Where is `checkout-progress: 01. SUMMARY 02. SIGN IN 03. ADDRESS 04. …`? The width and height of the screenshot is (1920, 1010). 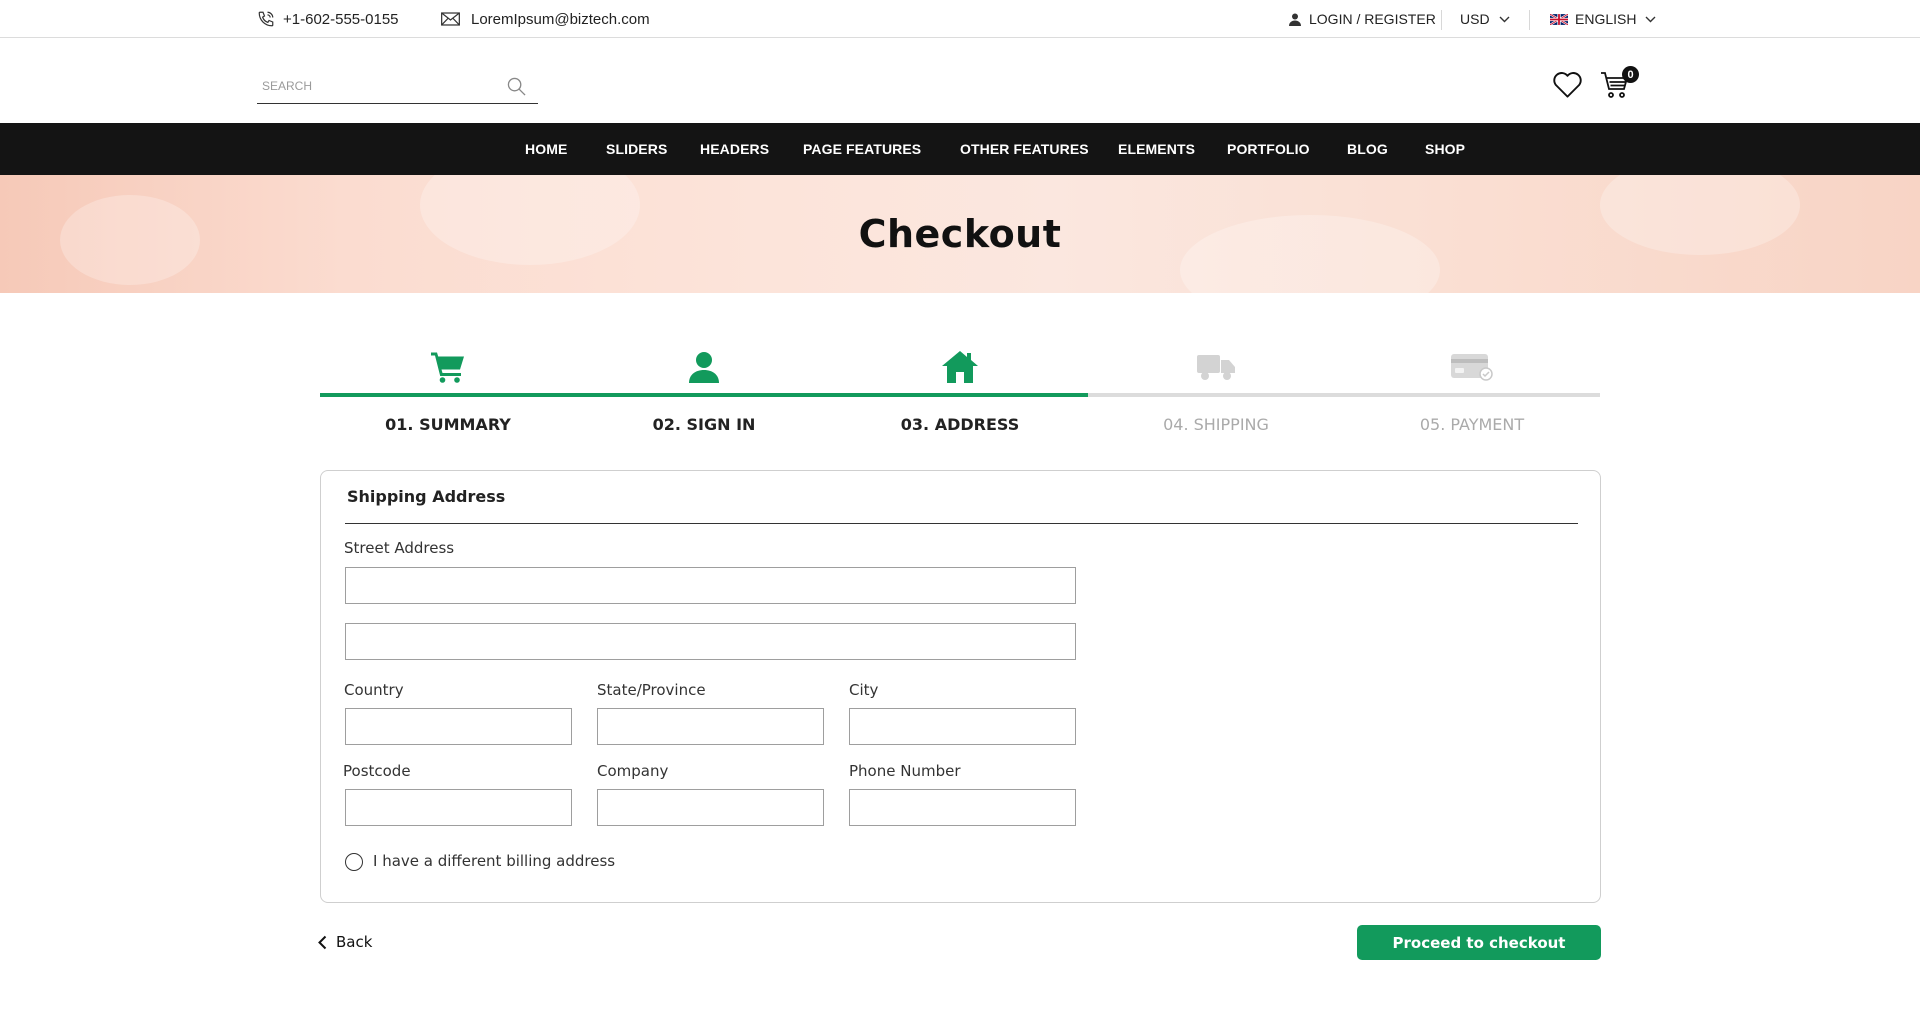 checkout-progress: 01. SUMMARY 02. SIGN IN 03. ADDRESS 04. … is located at coordinates (960, 393).